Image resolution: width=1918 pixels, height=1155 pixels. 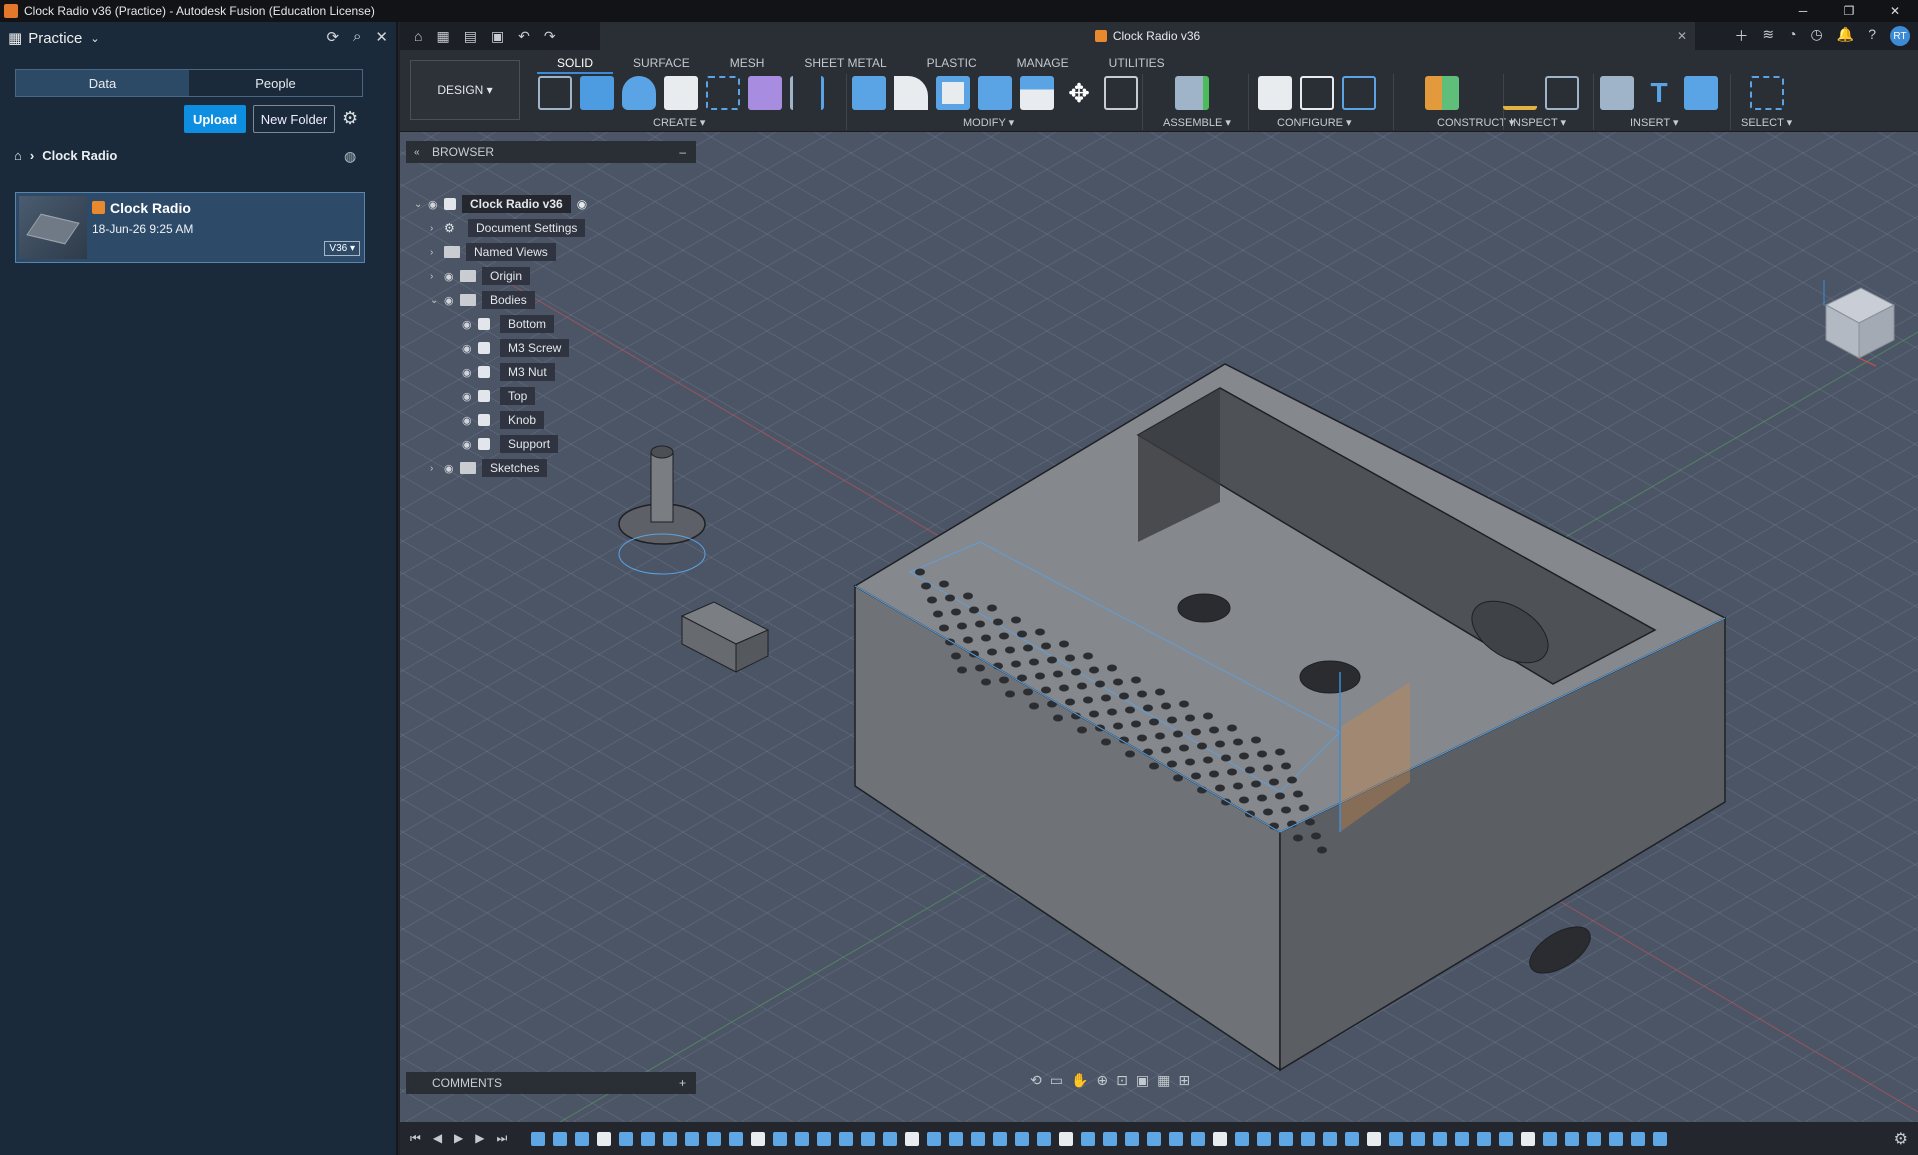 I want to click on notifications-icon: 🔔, so click(x=1845, y=36).